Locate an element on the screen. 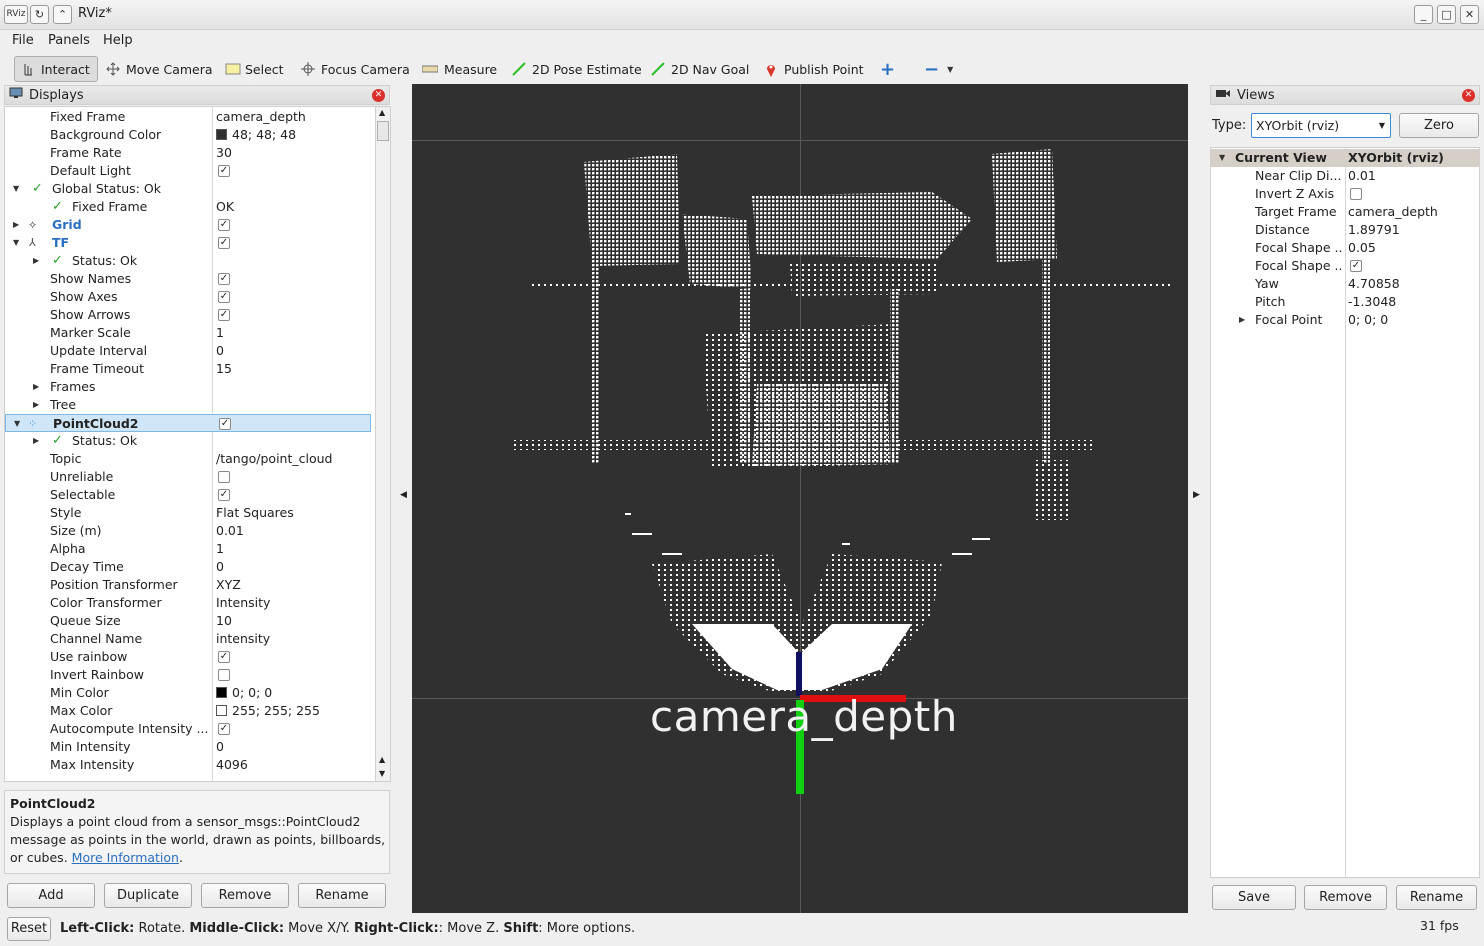 The image size is (1484, 946). display-row: Position Transformer XYZ is located at coordinates (188, 585).